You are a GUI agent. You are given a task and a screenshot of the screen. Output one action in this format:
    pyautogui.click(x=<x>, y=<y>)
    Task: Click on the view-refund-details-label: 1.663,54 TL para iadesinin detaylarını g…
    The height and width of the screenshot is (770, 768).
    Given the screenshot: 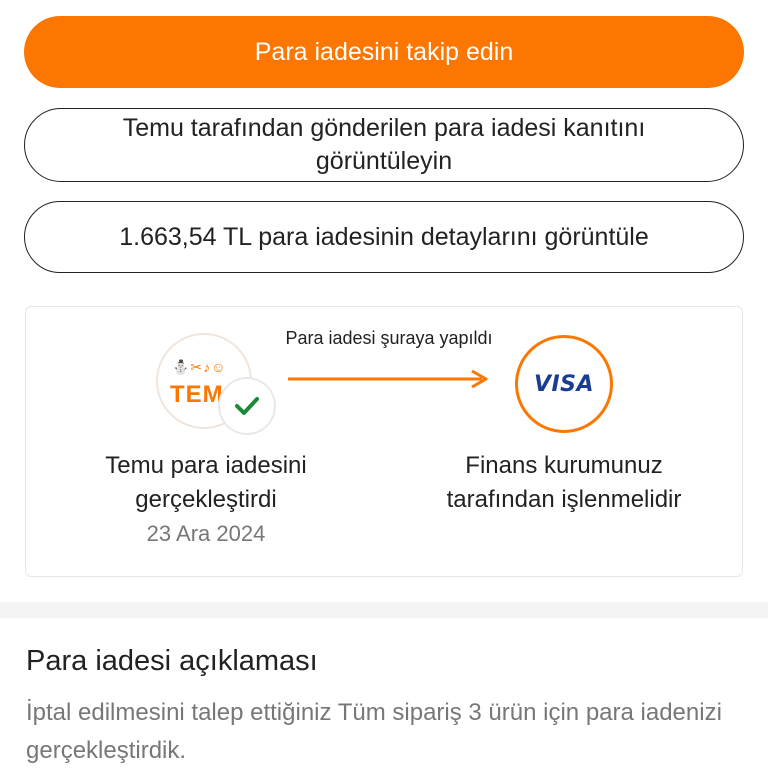 What is the action you would take?
    pyautogui.click(x=384, y=236)
    